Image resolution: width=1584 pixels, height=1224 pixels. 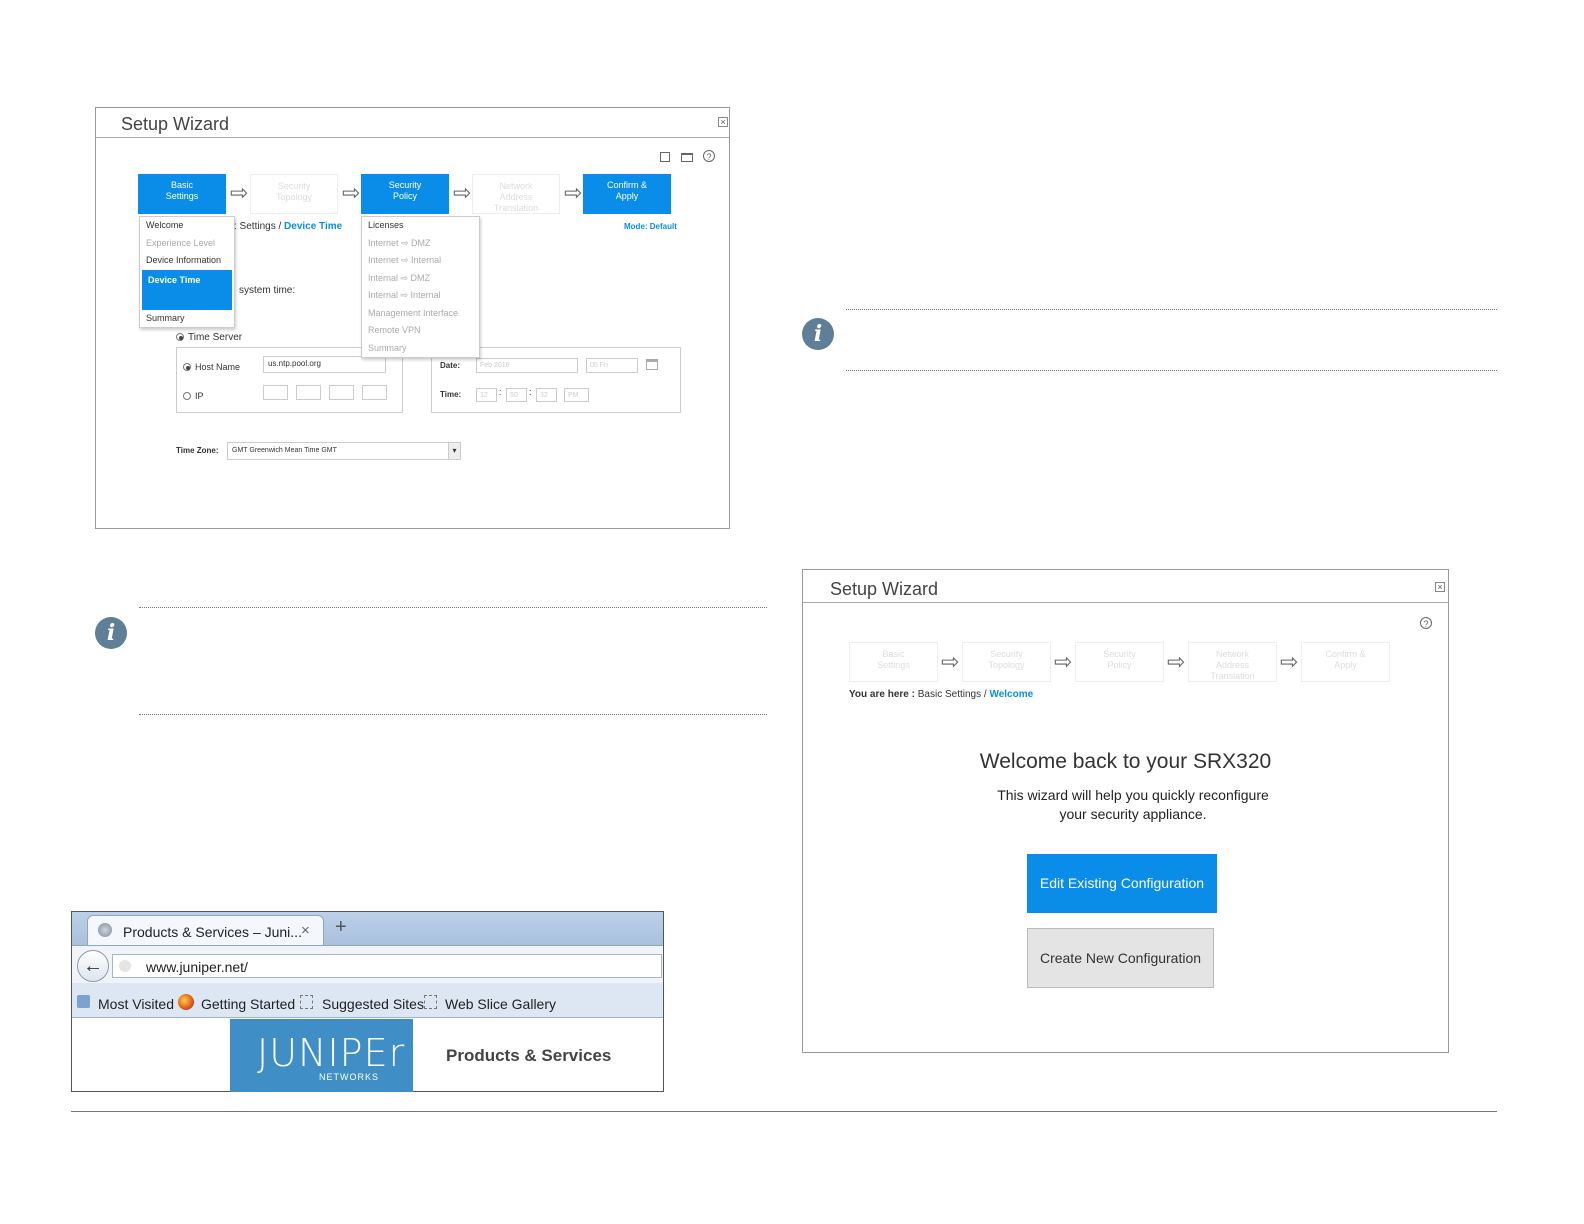 I want to click on menu-item: Internet ⇨ DMZ, so click(x=420, y=244).